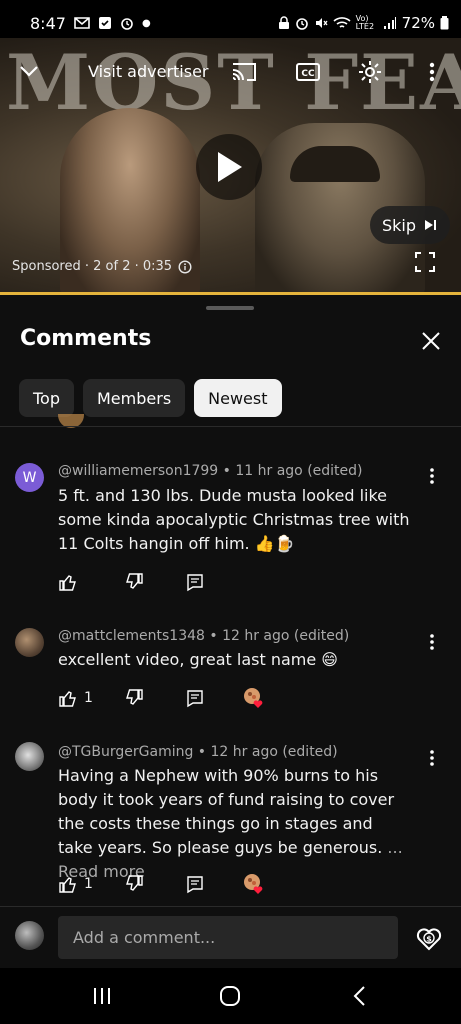 The height and width of the screenshot is (1024, 461). What do you see at coordinates (283, 22) in the screenshot?
I see `lock-icon` at bounding box center [283, 22].